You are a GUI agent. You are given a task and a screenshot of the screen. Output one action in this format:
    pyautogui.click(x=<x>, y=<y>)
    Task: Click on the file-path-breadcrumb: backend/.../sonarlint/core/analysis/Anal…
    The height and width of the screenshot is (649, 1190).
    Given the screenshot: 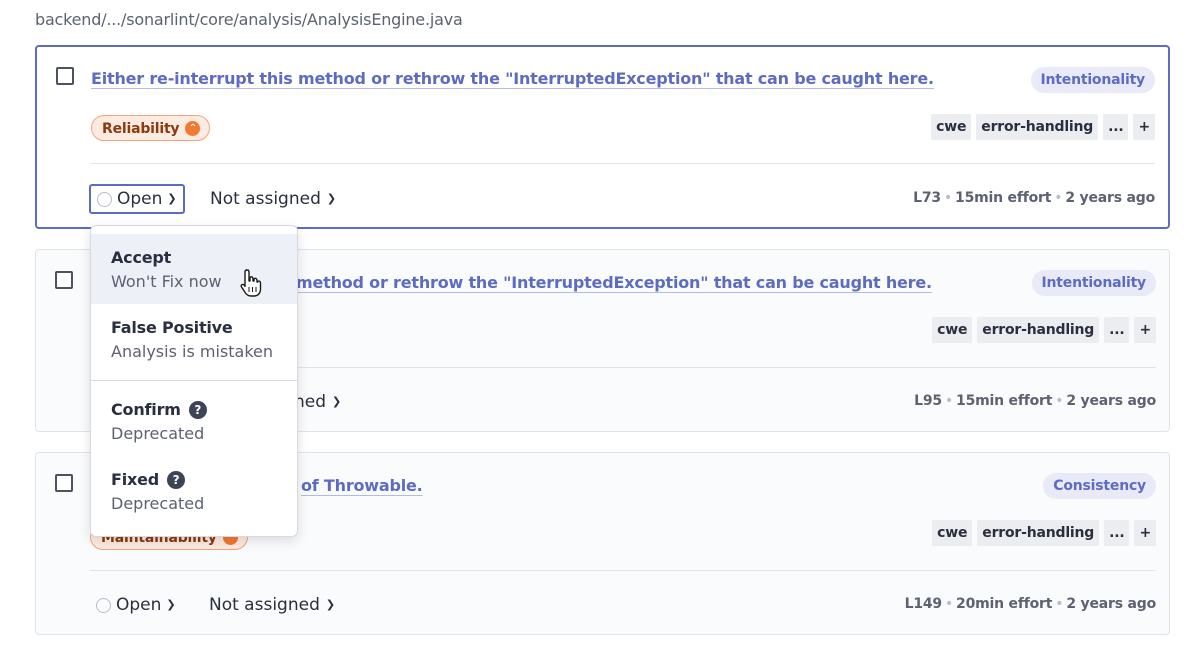 What is the action you would take?
    pyautogui.click(x=249, y=19)
    